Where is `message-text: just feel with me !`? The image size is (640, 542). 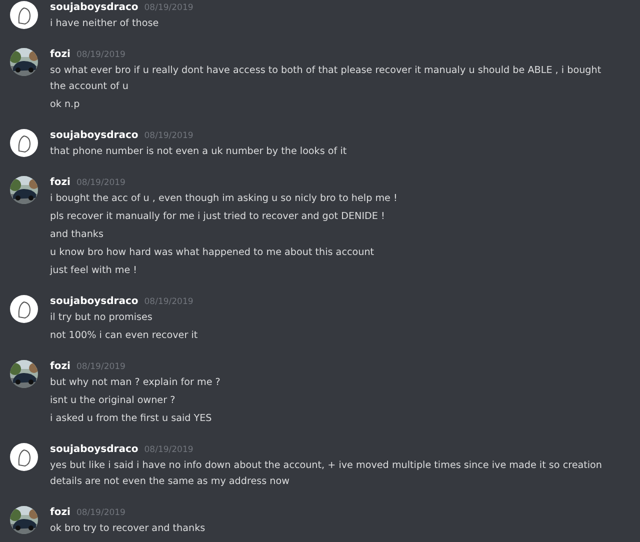
message-text: just feel with me ! is located at coordinates (94, 271).